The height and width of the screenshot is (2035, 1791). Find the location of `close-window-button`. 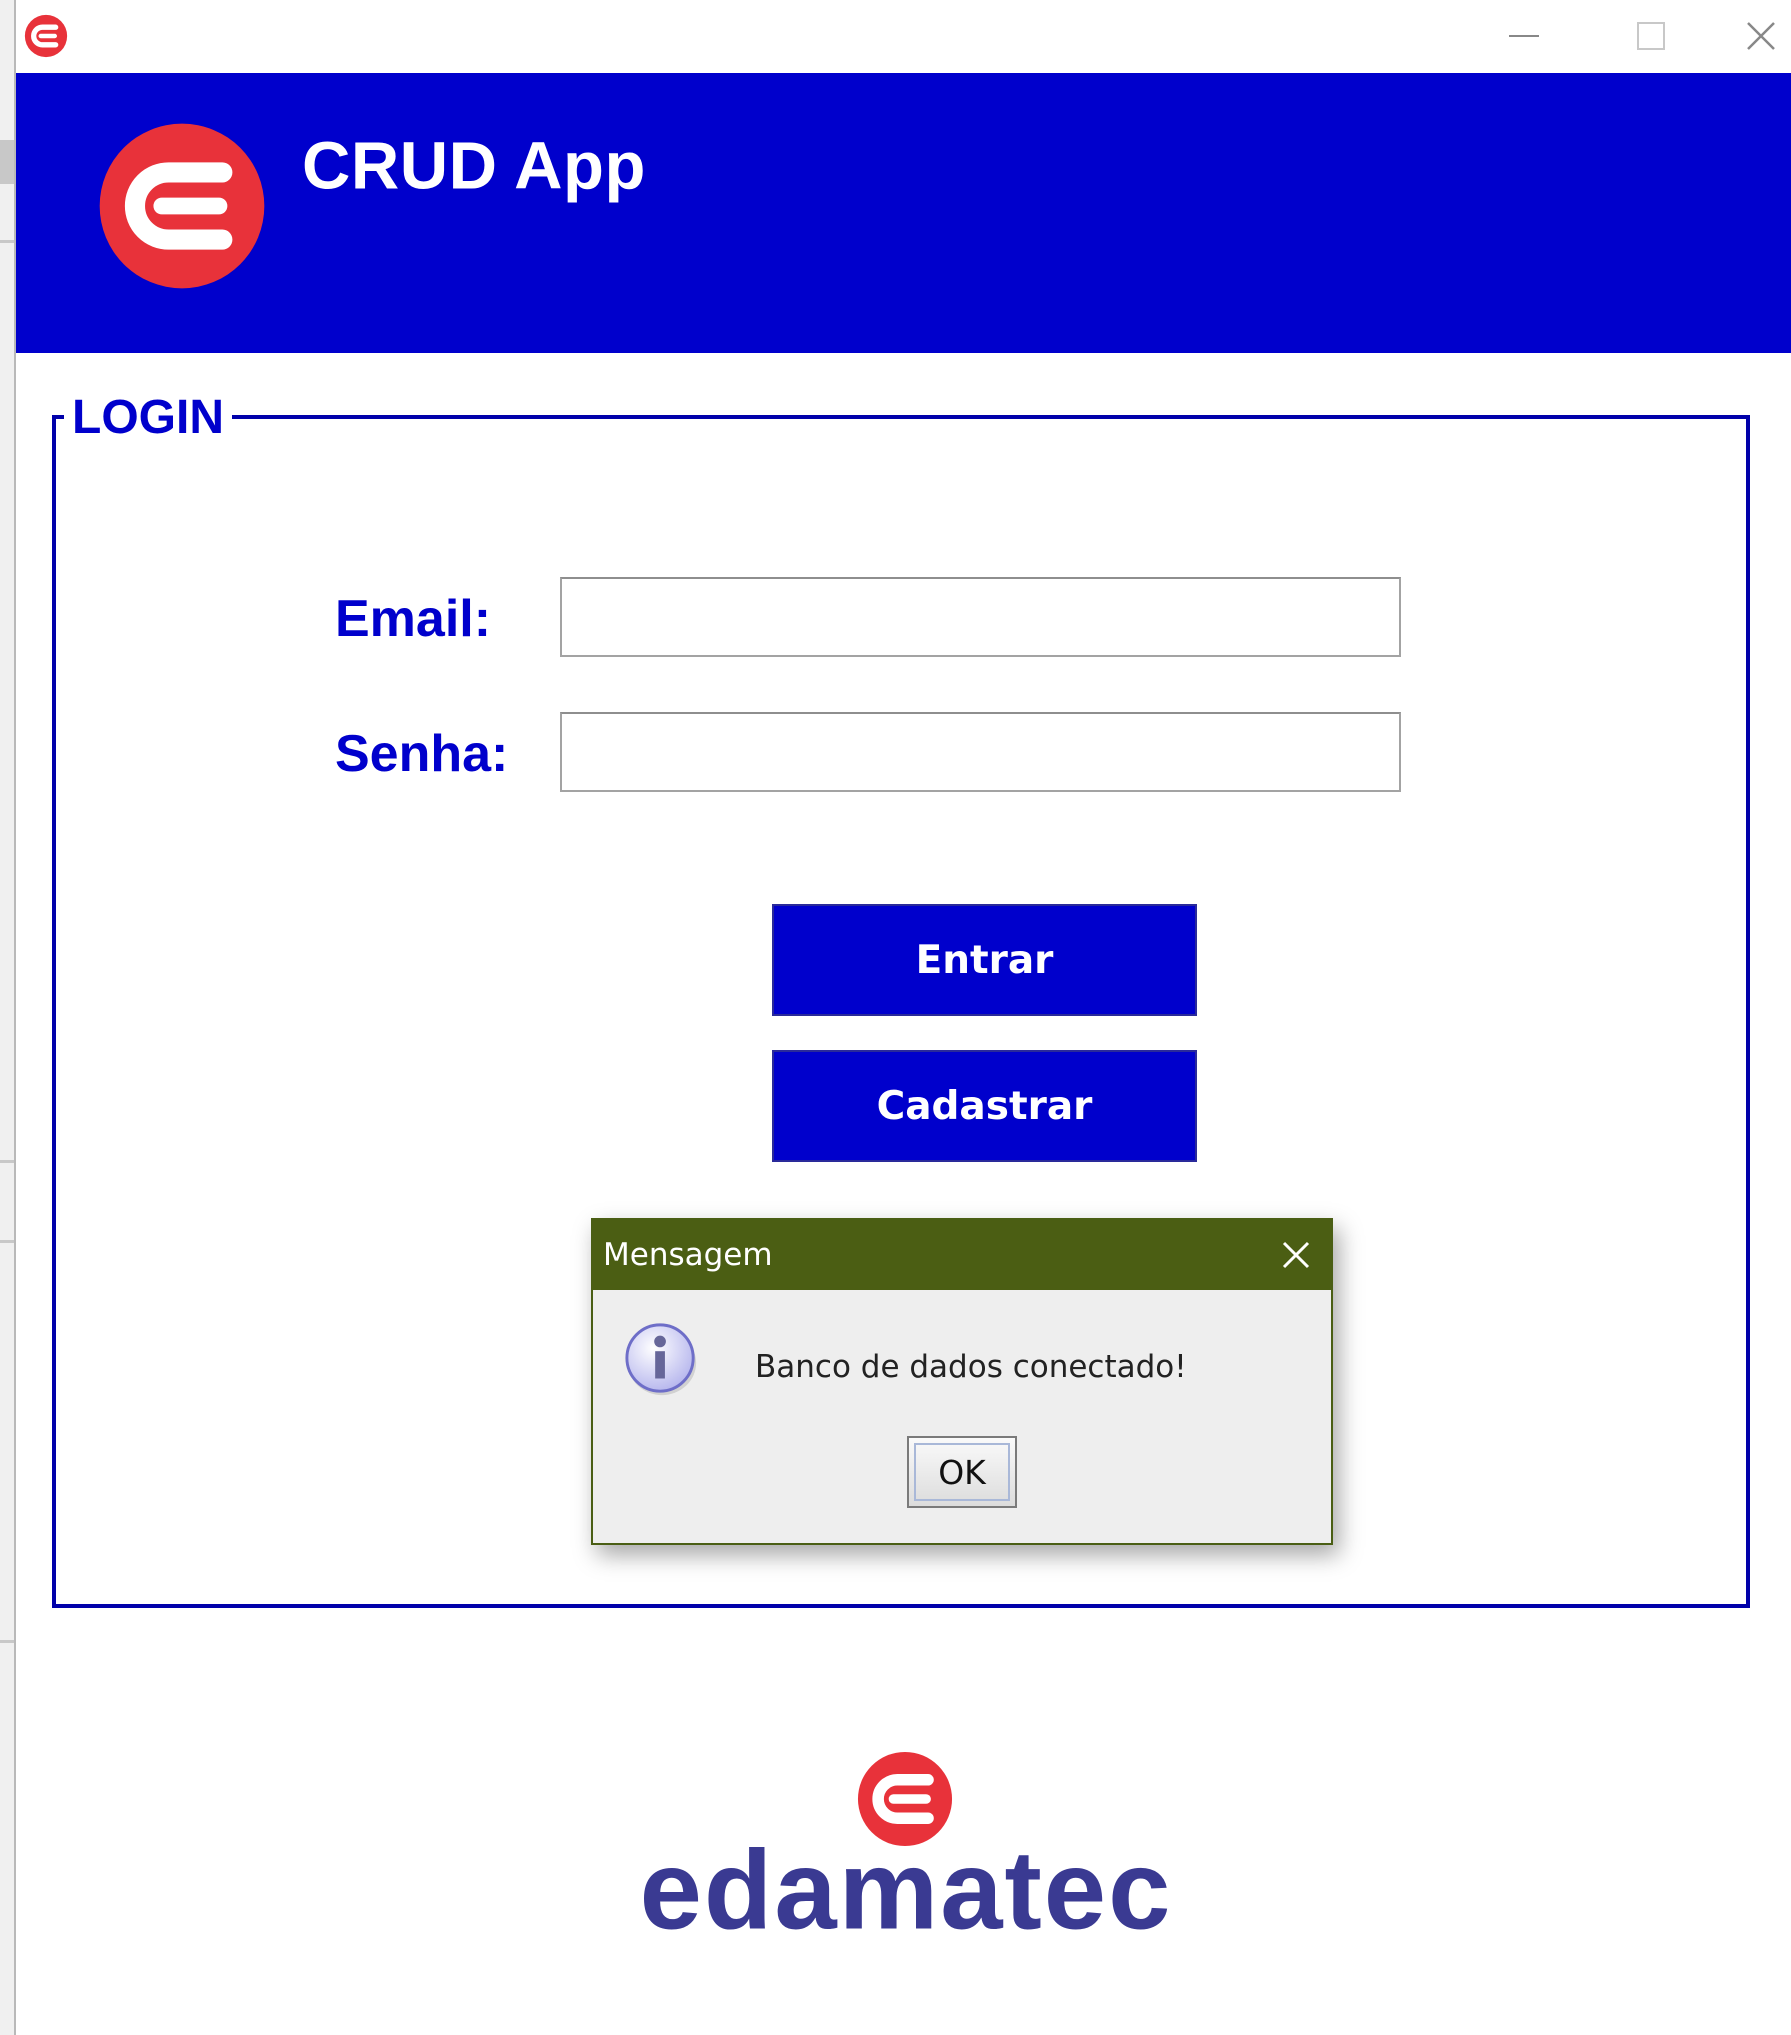

close-window-button is located at coordinates (1761, 36).